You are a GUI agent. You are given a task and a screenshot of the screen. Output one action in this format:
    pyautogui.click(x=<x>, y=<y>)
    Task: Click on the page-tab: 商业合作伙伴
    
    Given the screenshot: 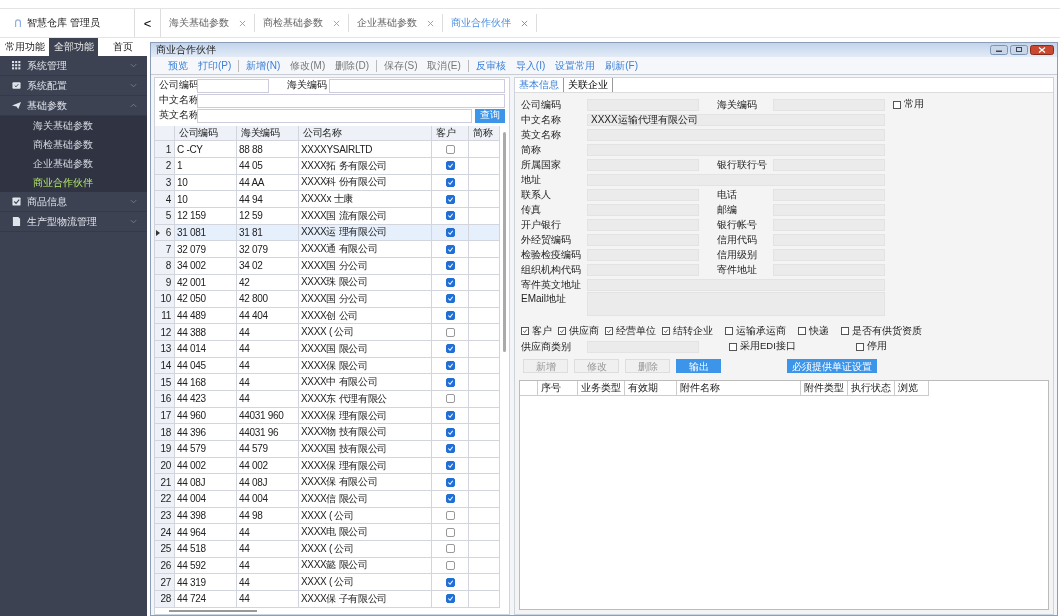 What is the action you would take?
    pyautogui.click(x=481, y=23)
    